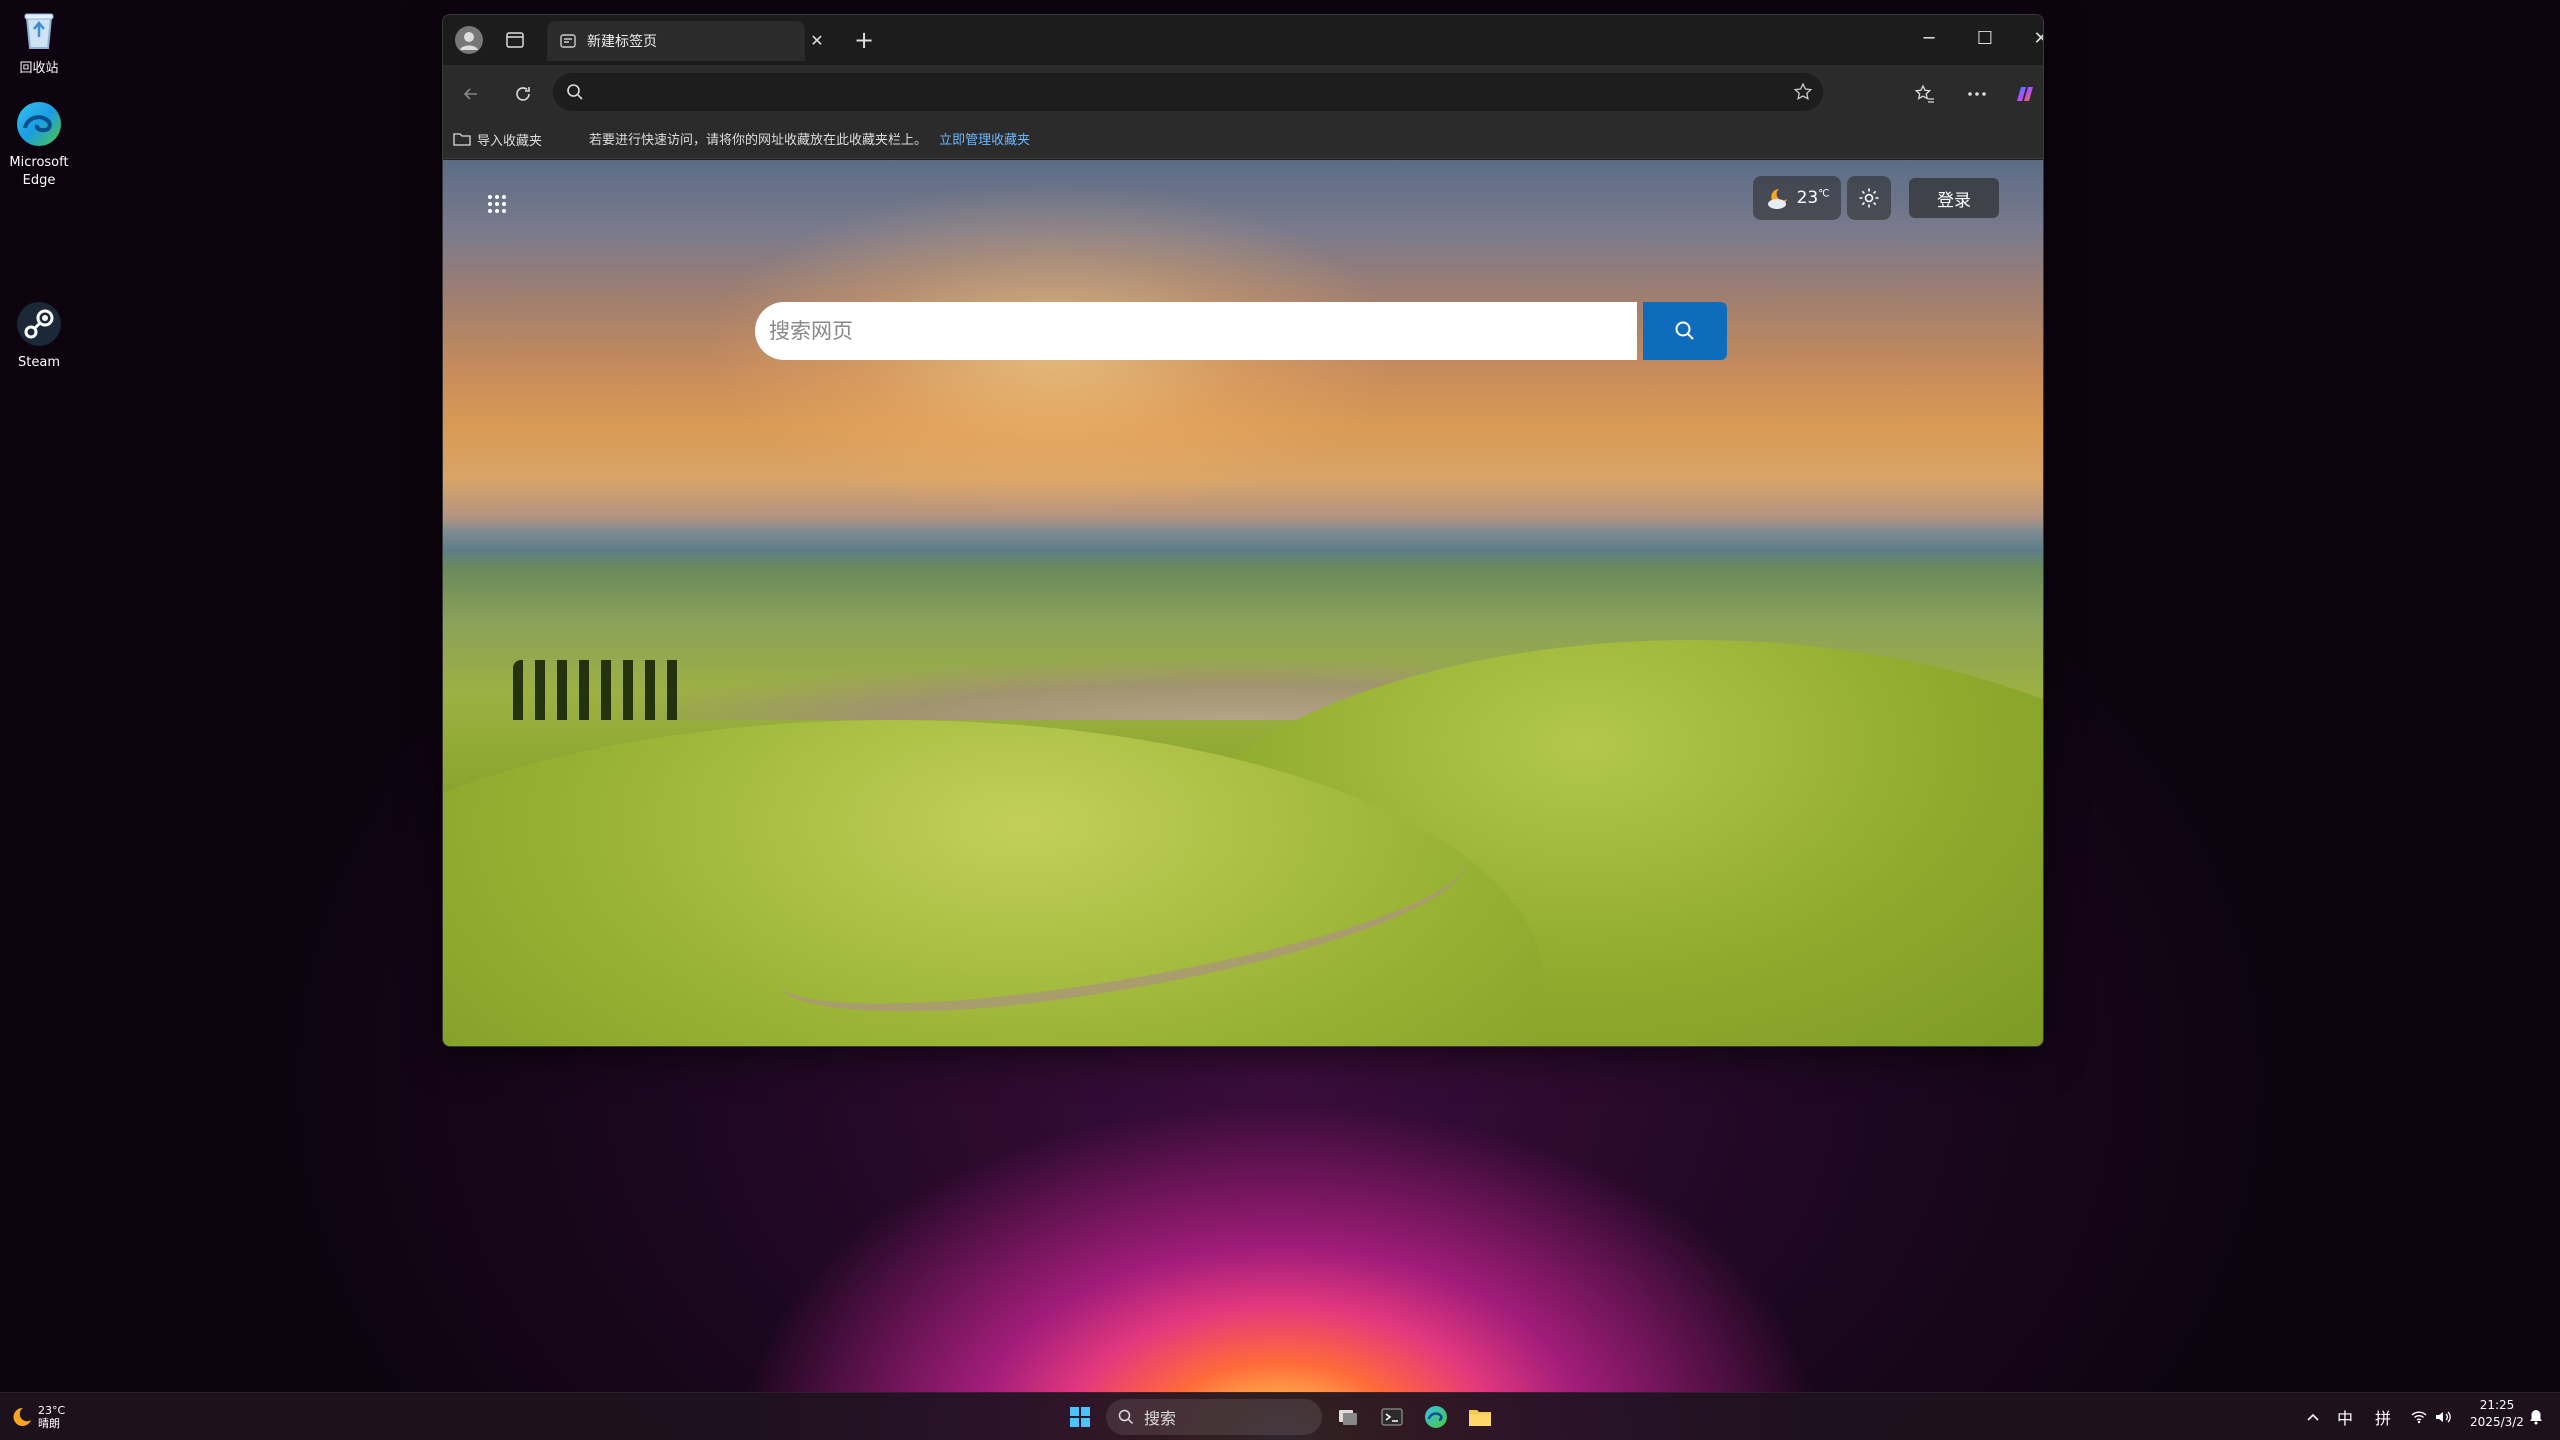 The height and width of the screenshot is (1440, 2560). Describe the element at coordinates (1954, 198) in the screenshot. I see `login-button: 登录` at that location.